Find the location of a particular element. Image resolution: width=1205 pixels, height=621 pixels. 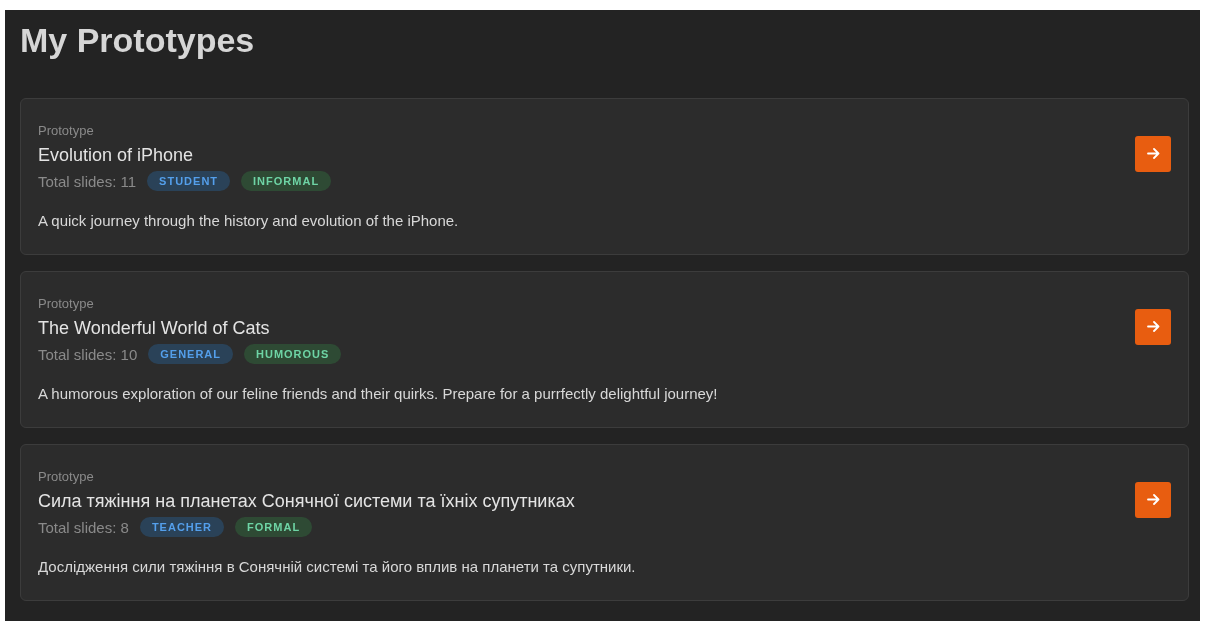

tag: HUMOROUS is located at coordinates (293, 354).